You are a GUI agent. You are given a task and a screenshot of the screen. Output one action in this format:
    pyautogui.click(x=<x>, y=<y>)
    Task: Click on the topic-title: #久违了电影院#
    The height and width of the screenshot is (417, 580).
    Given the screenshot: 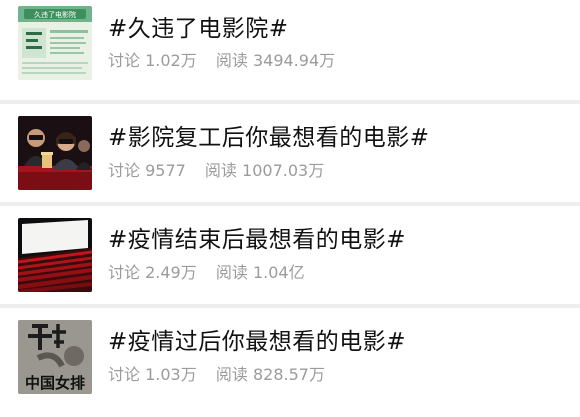 What is the action you would take?
    pyautogui.click(x=198, y=26)
    